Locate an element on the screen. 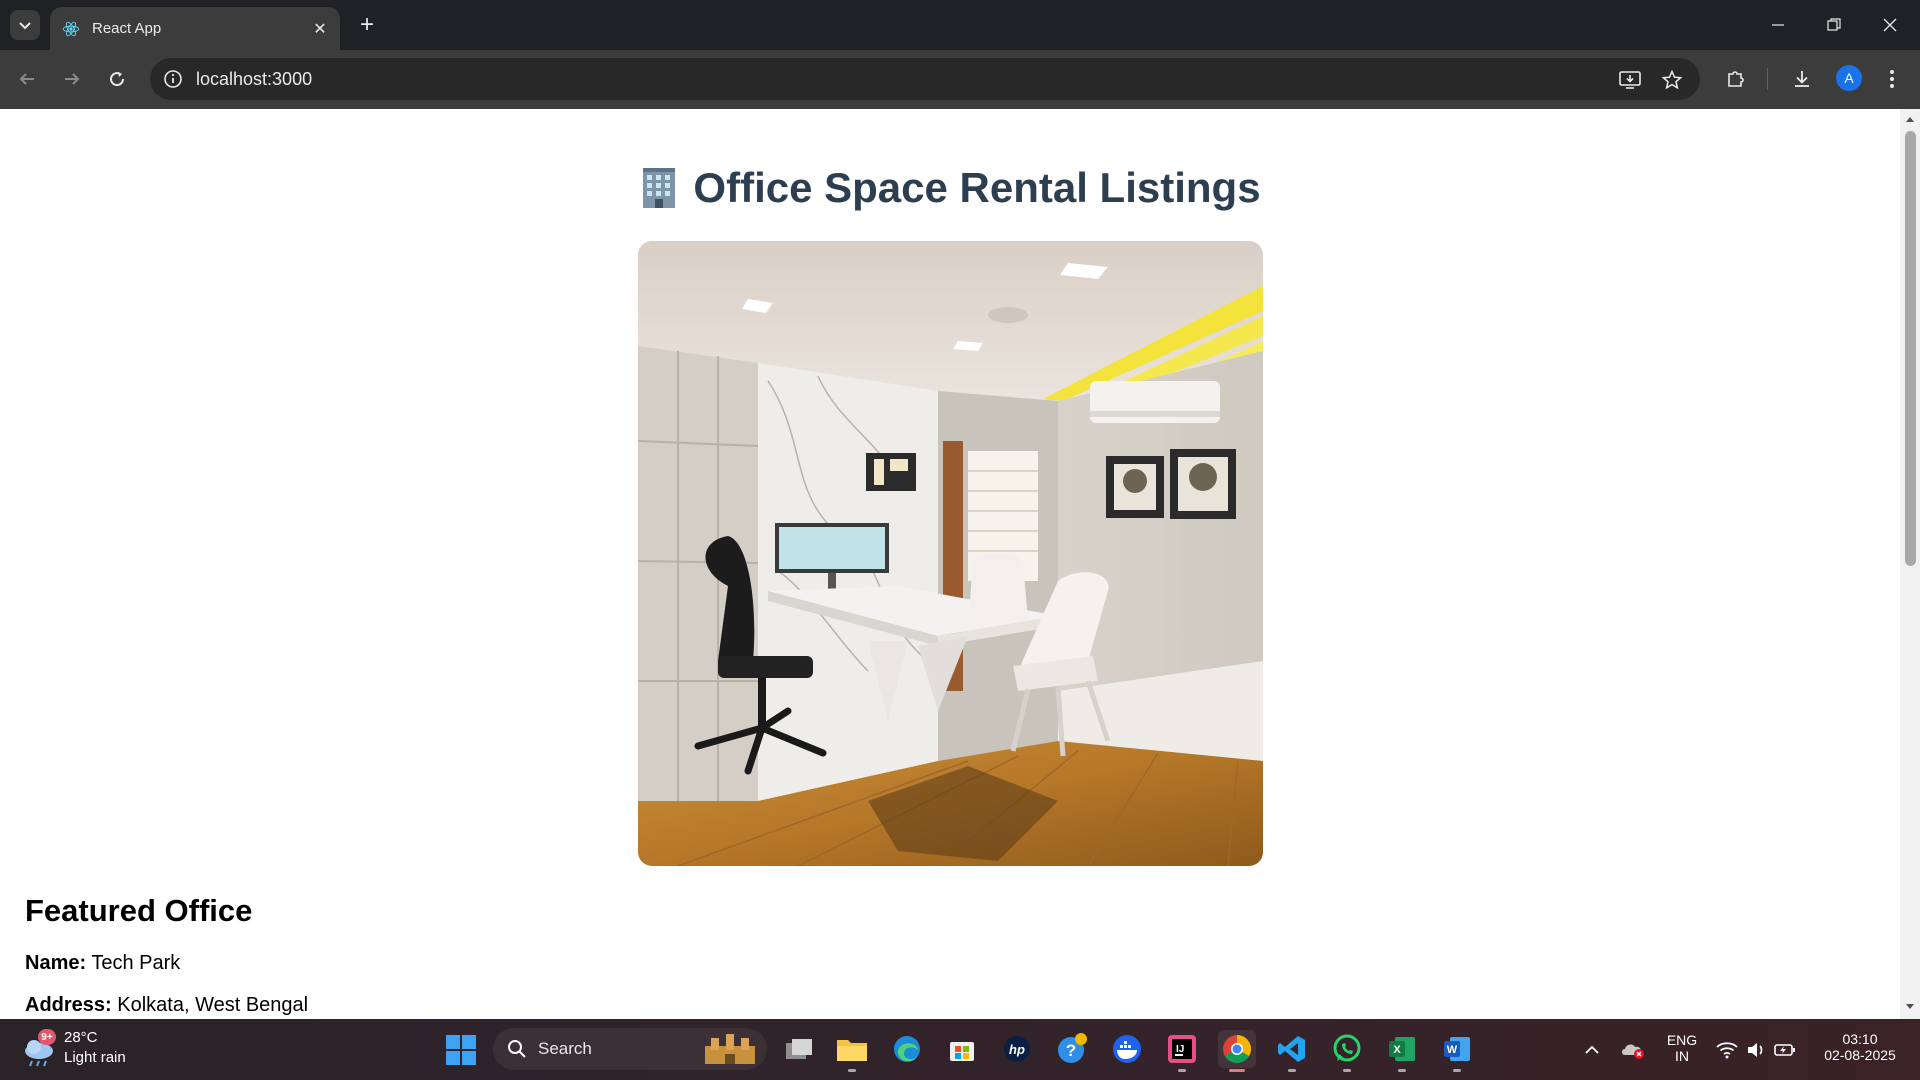  weather-alert-badge: 9+ is located at coordinates (47, 1037).